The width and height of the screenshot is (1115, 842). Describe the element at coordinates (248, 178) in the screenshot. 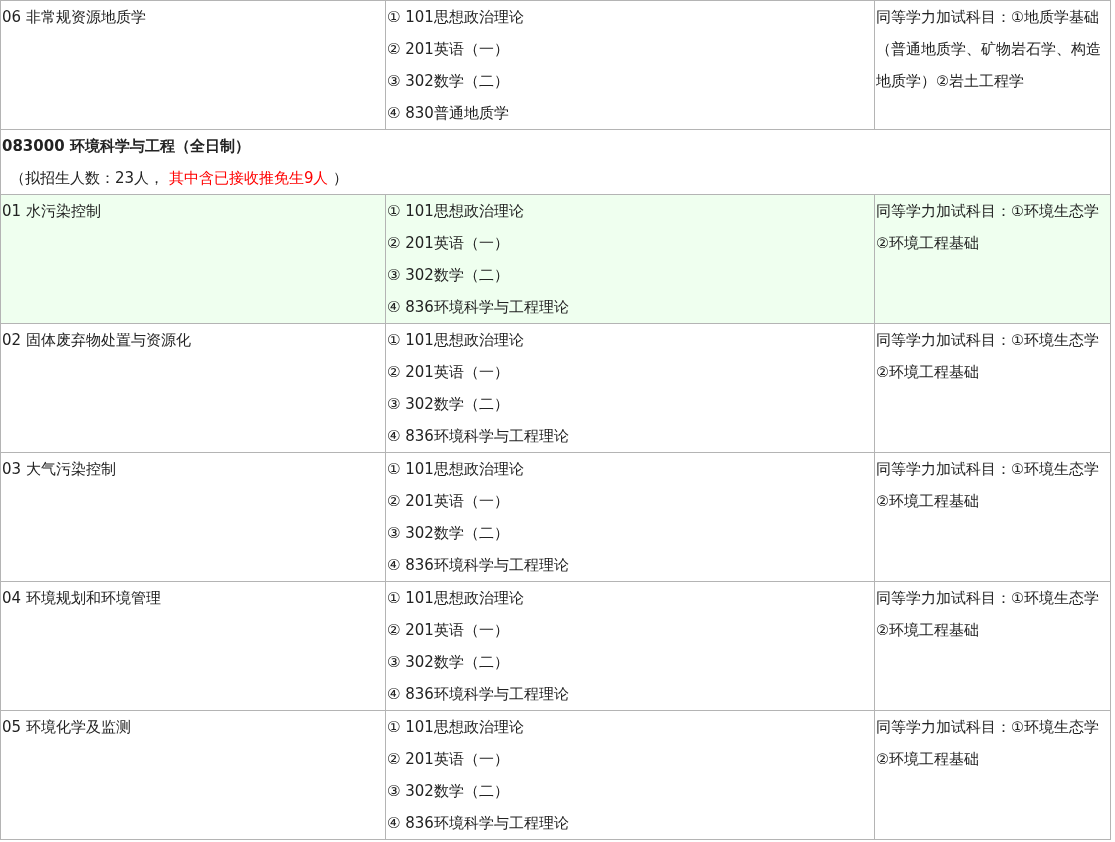

I see `exempt-quota-text: 其中含已接收推免生9人` at that location.